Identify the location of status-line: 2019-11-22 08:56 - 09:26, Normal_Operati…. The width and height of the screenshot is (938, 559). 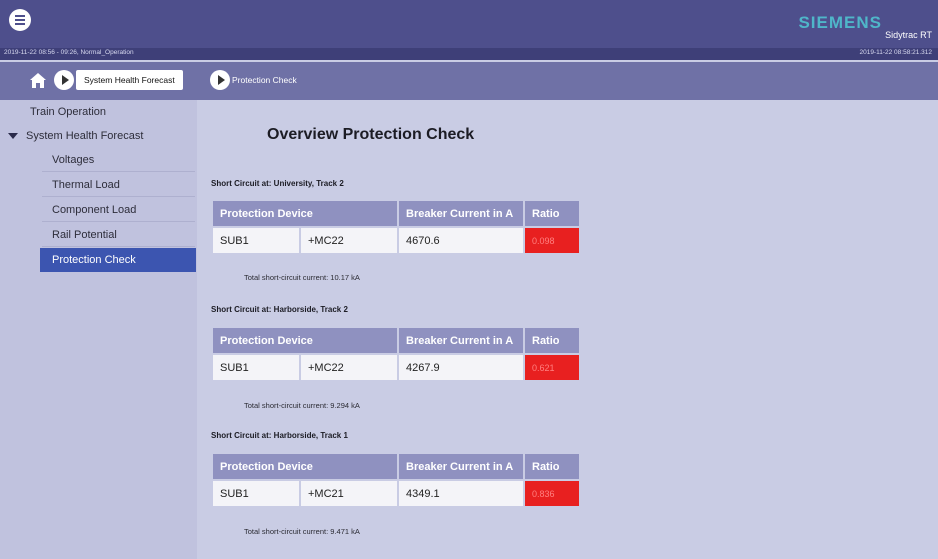
(469, 54).